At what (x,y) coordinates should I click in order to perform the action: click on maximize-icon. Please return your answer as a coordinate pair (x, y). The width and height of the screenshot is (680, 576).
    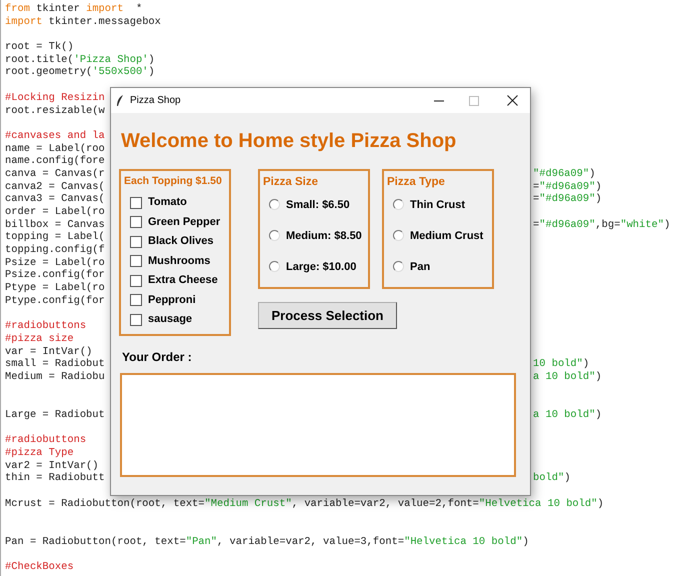
    Looking at the image, I should click on (474, 101).